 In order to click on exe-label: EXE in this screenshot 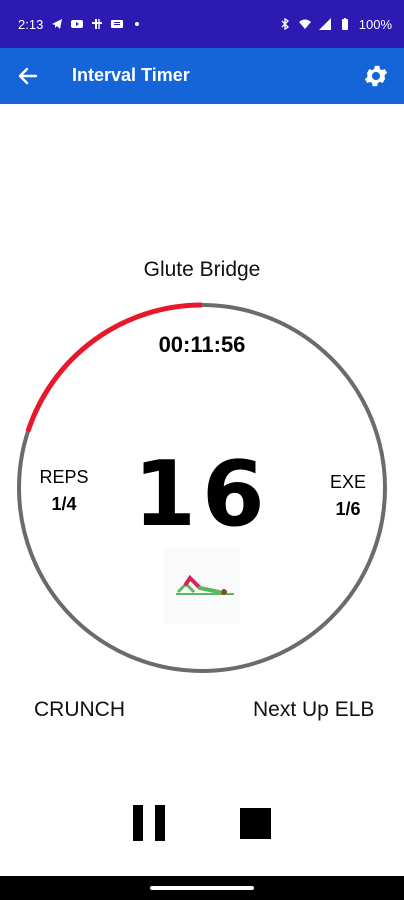, I will do `click(348, 482)`.